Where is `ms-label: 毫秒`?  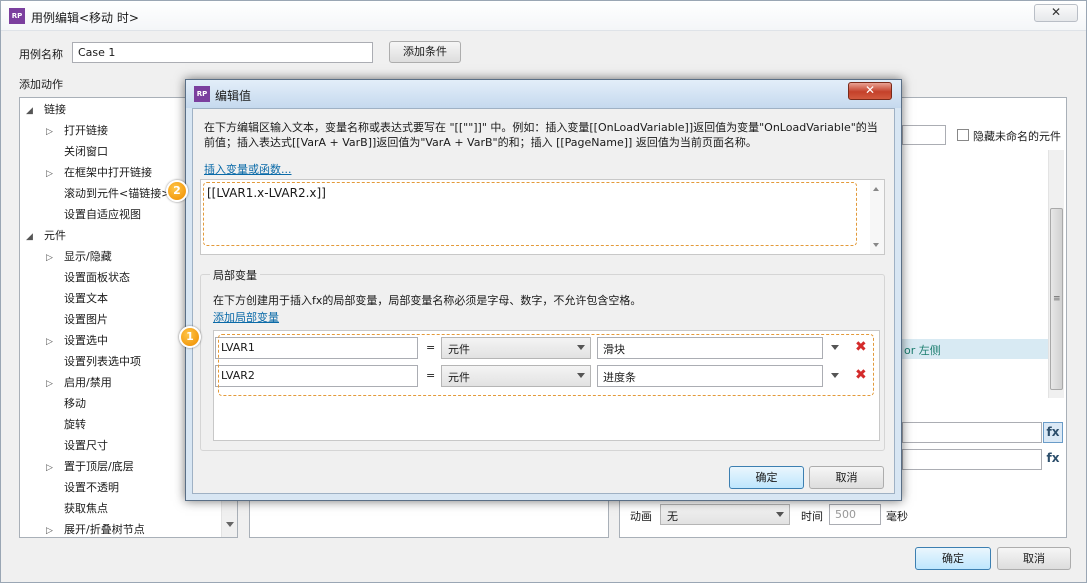
ms-label: 毫秒 is located at coordinates (897, 516).